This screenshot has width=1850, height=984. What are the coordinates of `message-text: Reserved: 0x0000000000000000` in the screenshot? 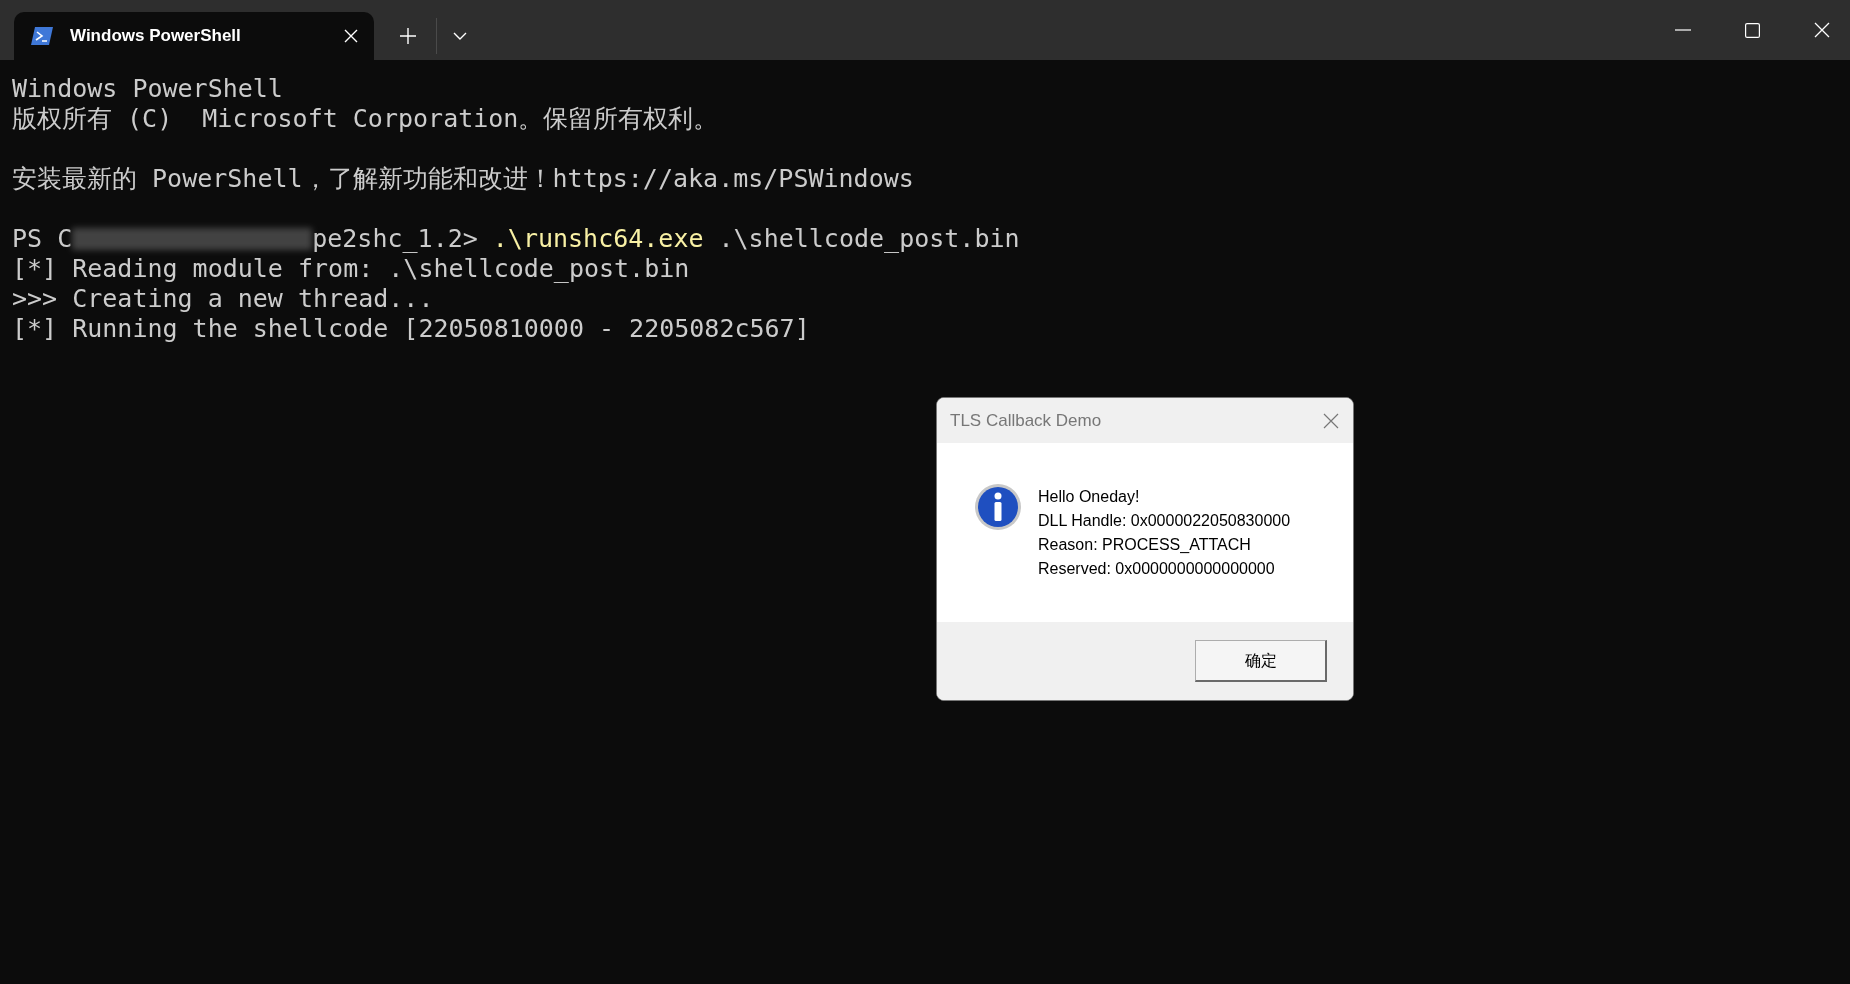 It's located at (1157, 569).